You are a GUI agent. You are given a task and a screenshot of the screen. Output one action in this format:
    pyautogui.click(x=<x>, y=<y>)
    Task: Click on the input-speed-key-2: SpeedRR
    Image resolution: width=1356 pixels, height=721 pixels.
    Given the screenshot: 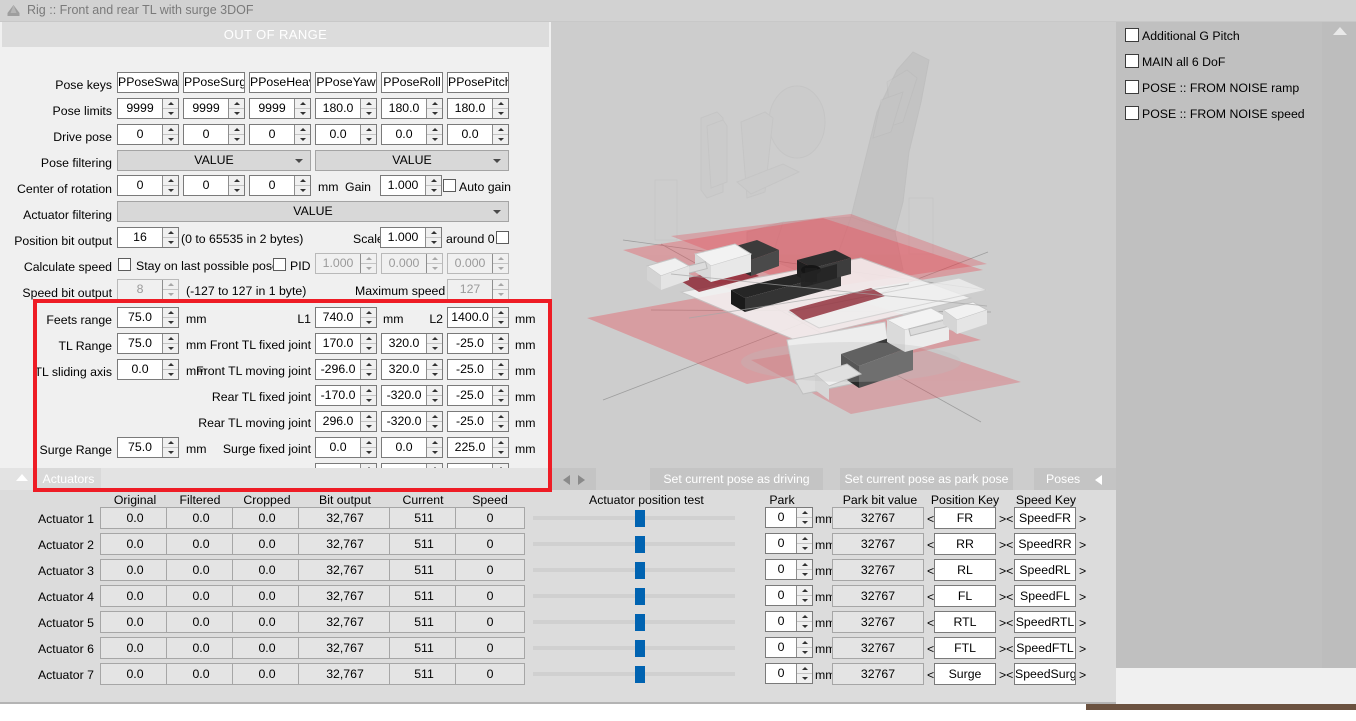 What is the action you would take?
    pyautogui.click(x=1045, y=544)
    